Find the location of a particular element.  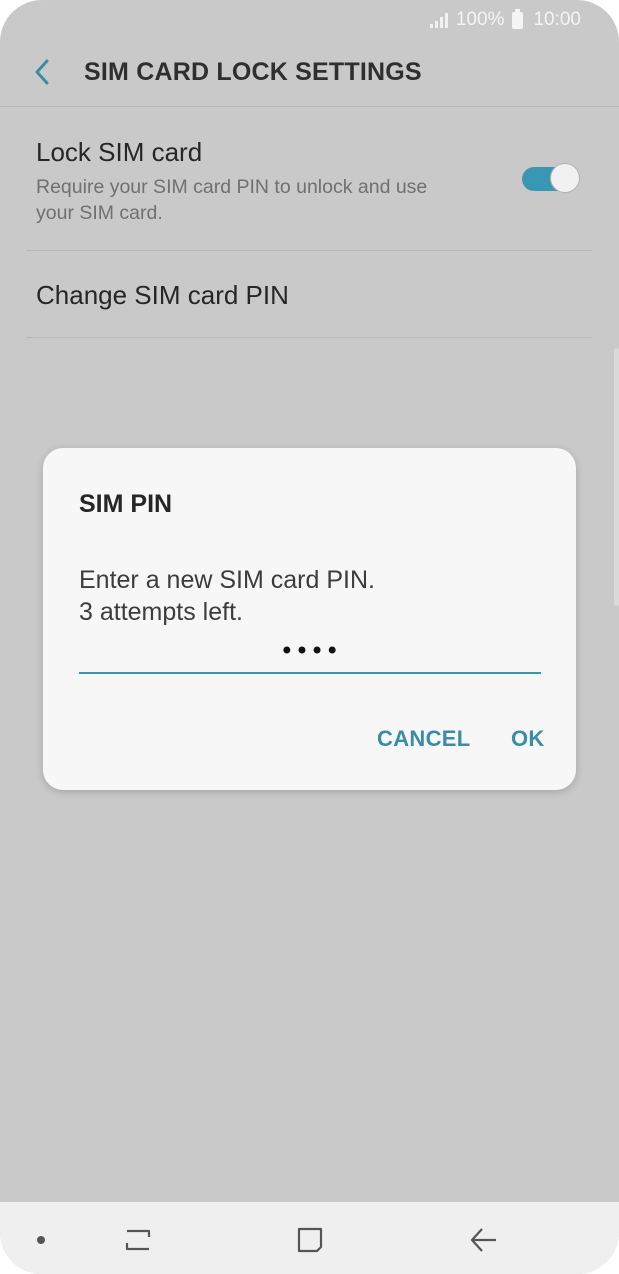

battery-icon is located at coordinates (518, 18).